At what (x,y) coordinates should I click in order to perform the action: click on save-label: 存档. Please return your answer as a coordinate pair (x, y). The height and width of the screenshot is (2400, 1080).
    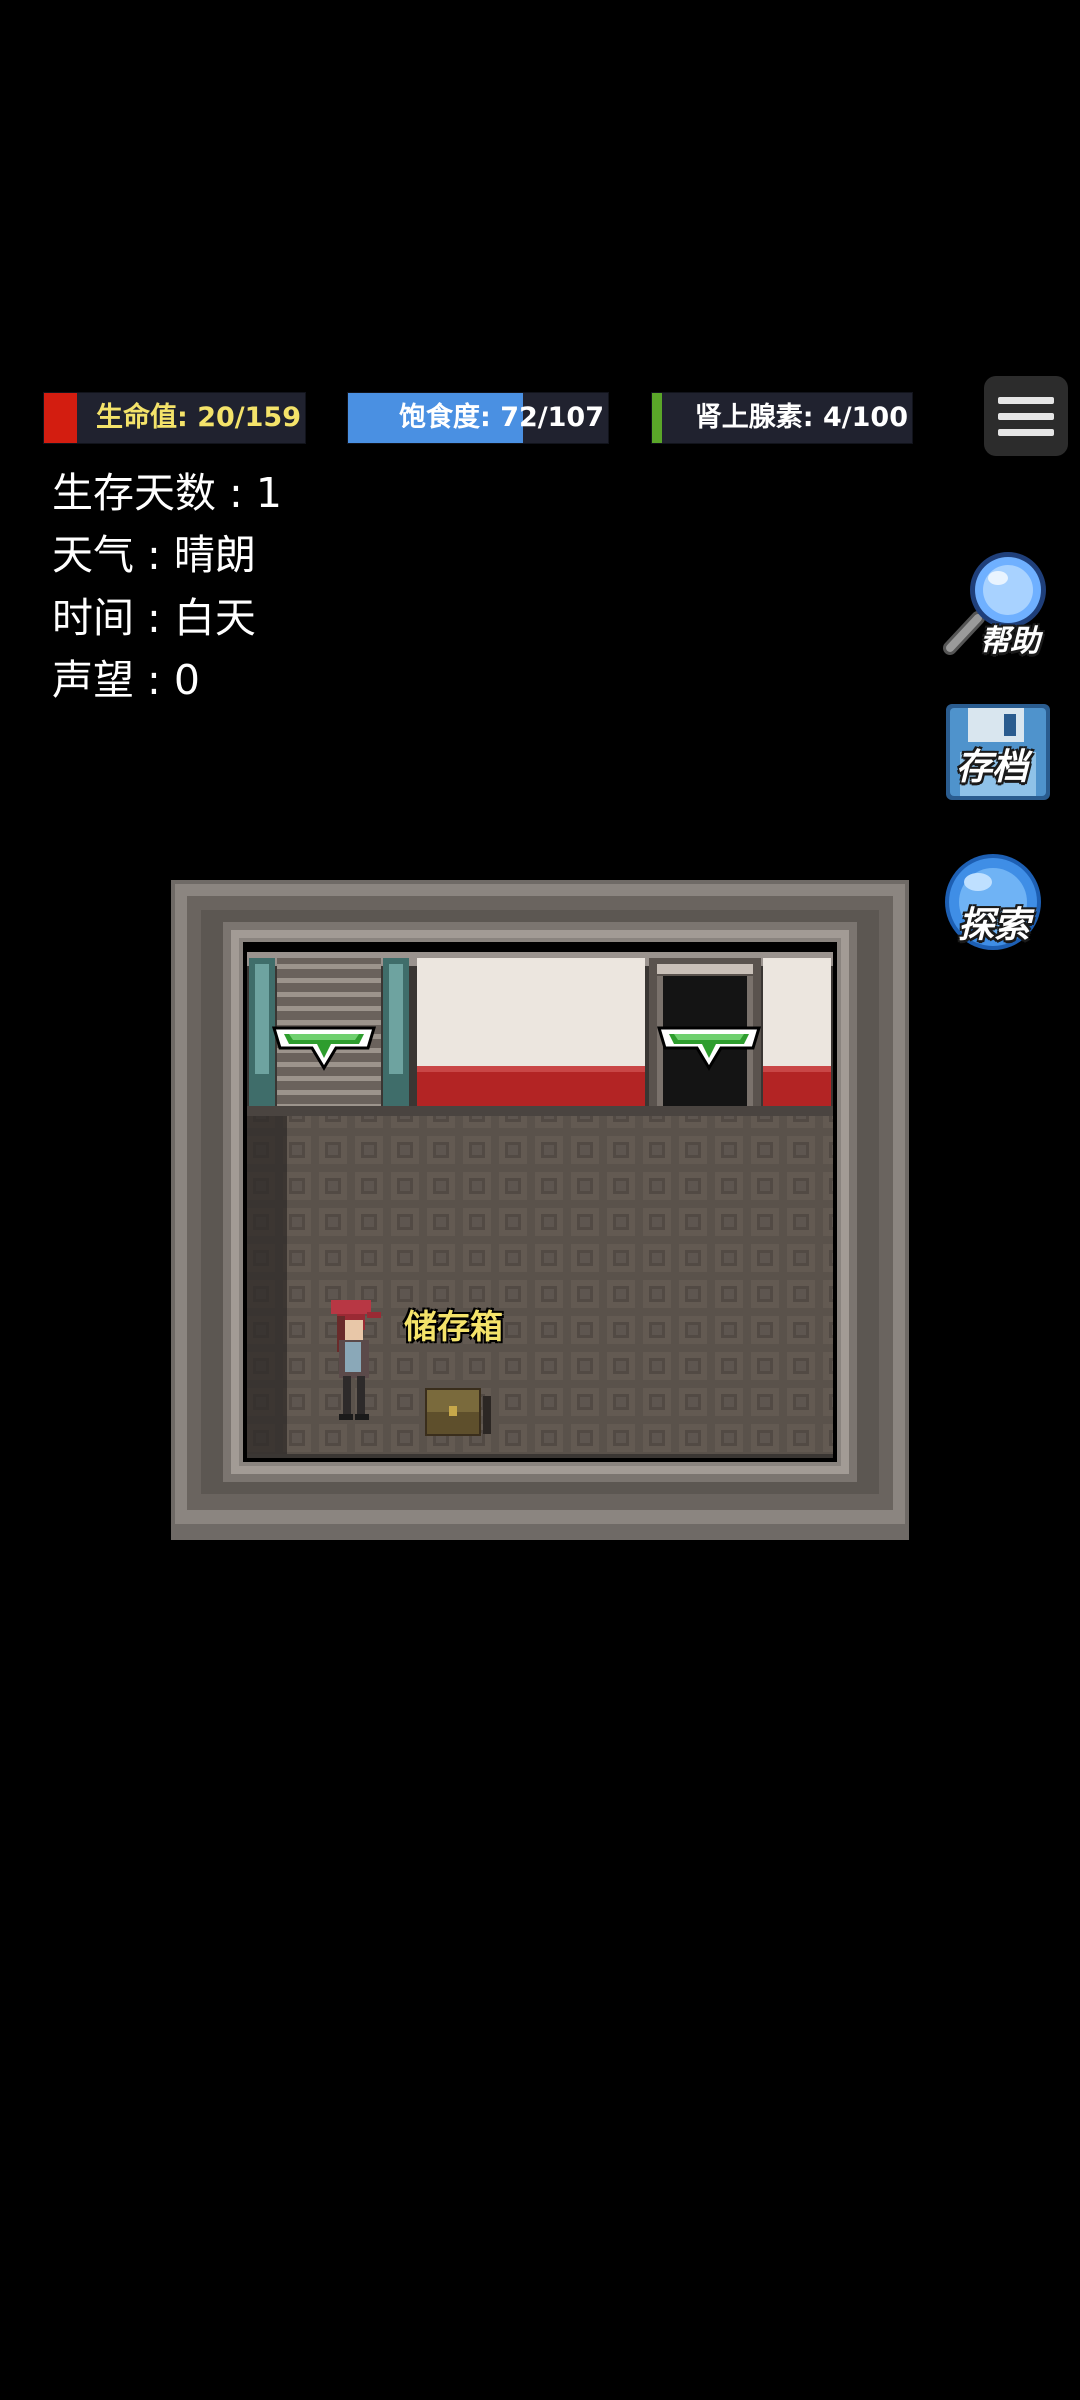
    Looking at the image, I should click on (992, 767).